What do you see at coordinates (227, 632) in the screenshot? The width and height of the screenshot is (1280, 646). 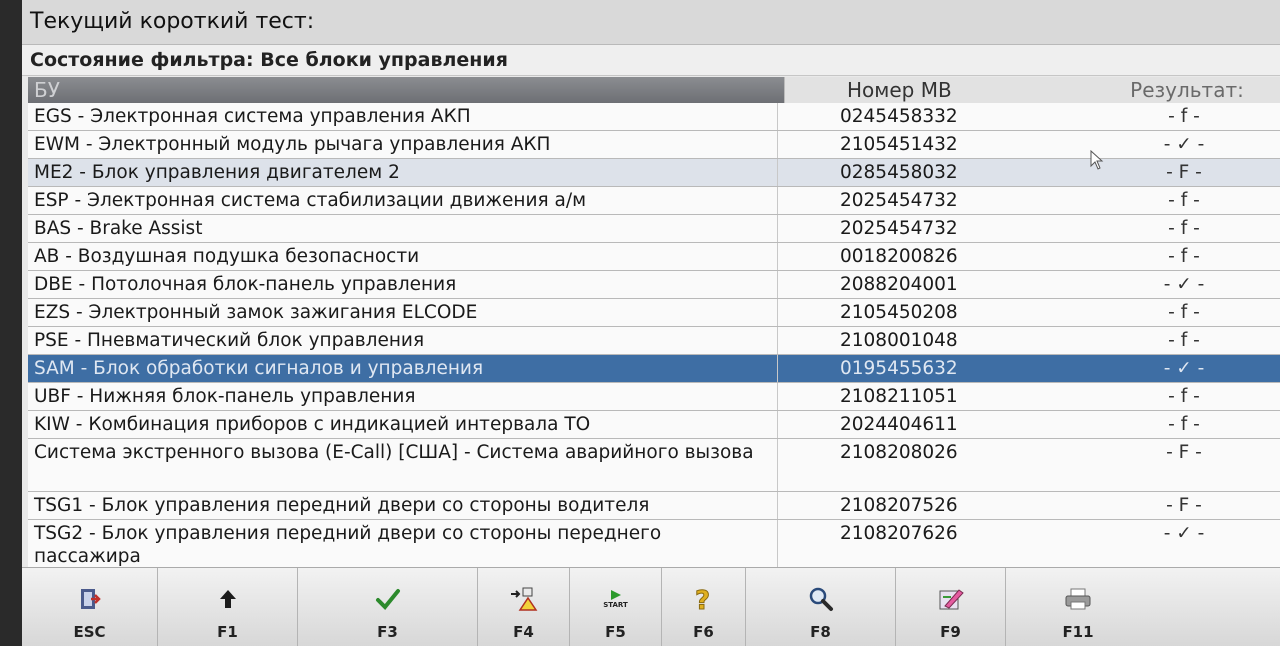 I see `f1-key-label: F1` at bounding box center [227, 632].